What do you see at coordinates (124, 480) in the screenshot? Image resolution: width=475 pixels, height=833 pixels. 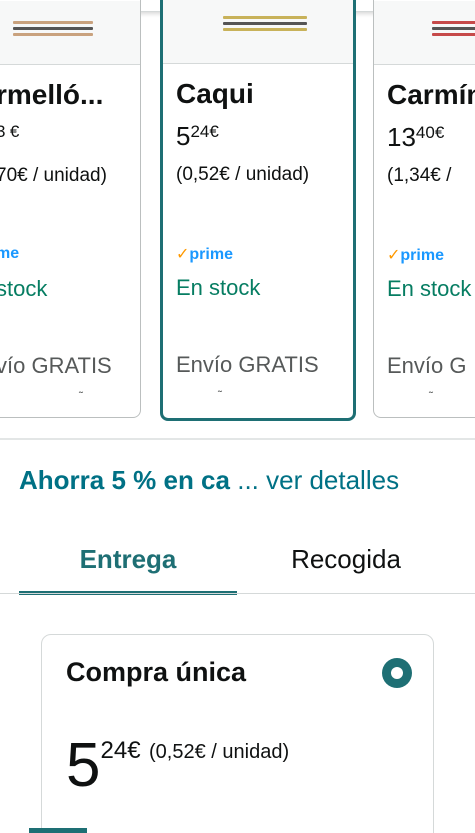 I see `coupon-text: Ahorra 5 % en ca` at bounding box center [124, 480].